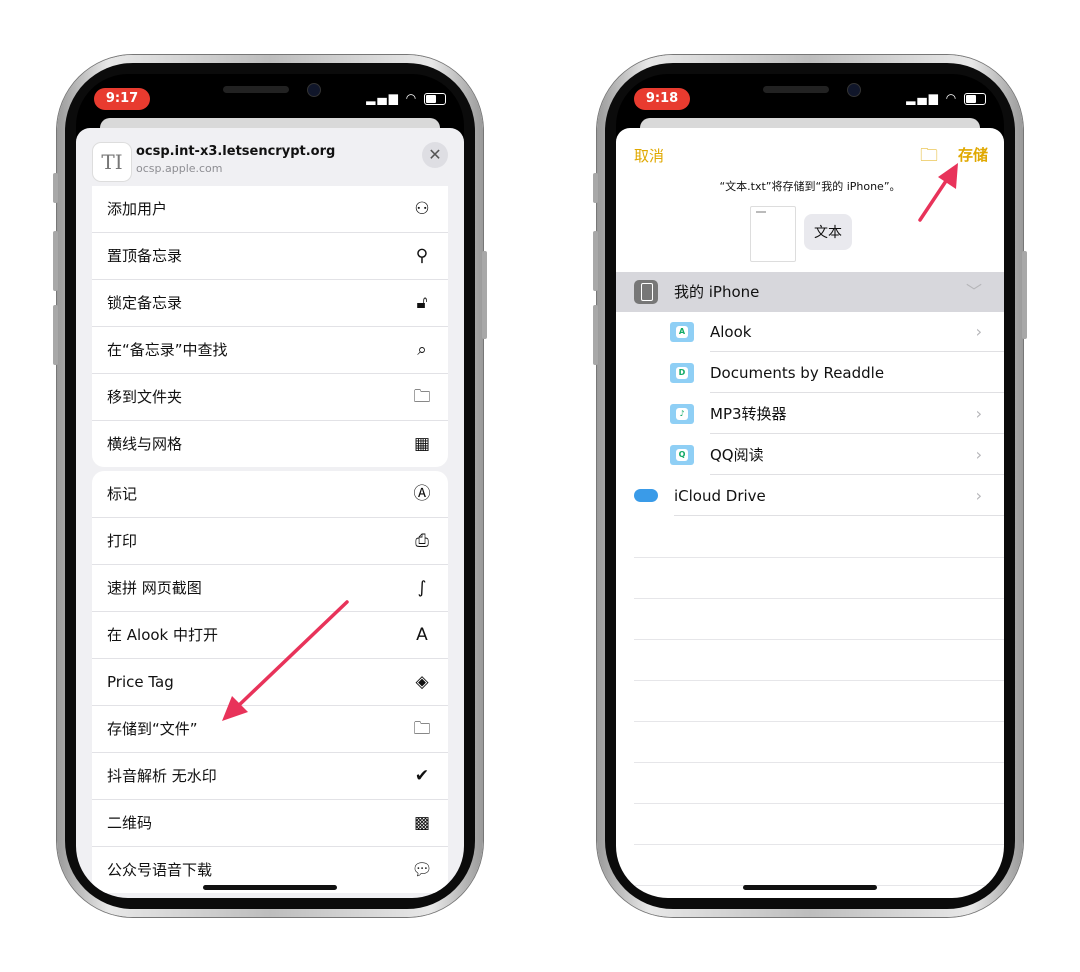  I want to click on right-arrow, so click(938, 192).